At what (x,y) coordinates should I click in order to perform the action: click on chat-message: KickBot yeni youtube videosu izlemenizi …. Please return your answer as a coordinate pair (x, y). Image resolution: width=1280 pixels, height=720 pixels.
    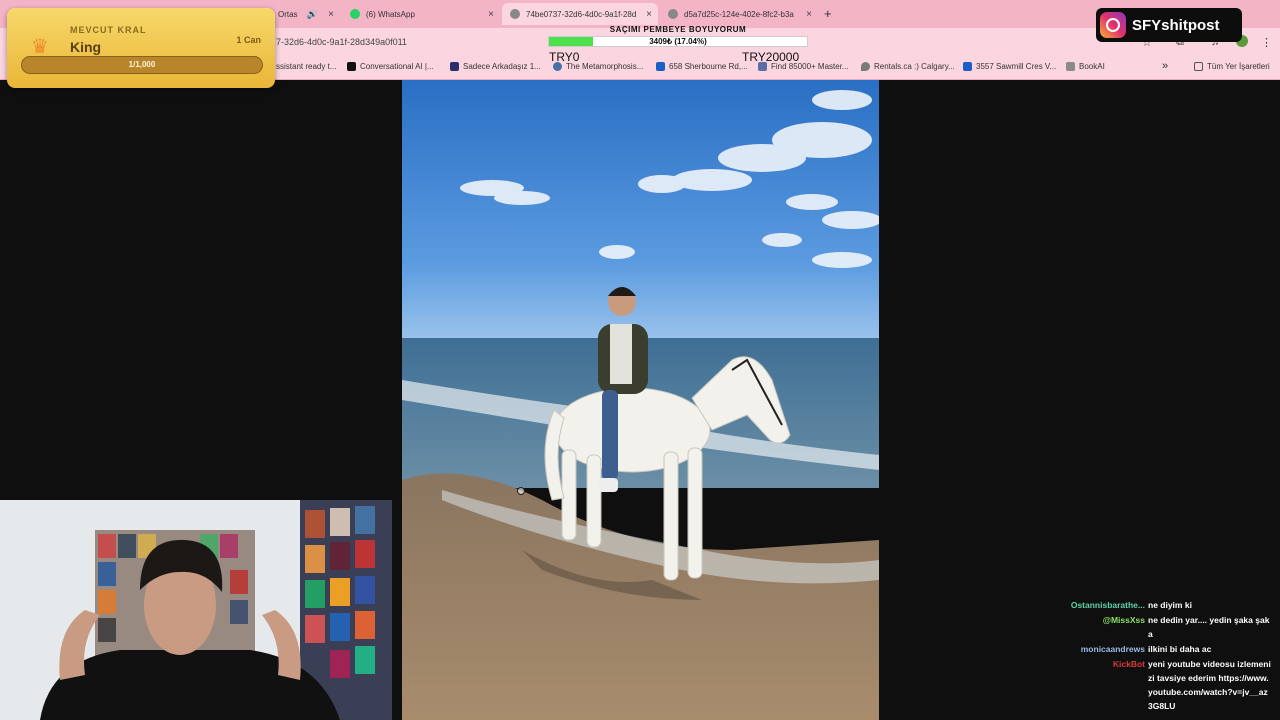
    Looking at the image, I should click on (1167, 685).